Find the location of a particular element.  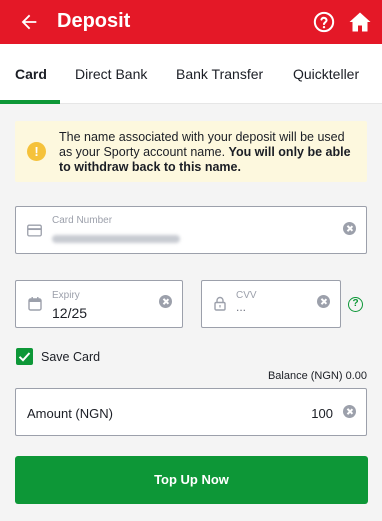

save-card-label: Save Card is located at coordinates (71, 357).